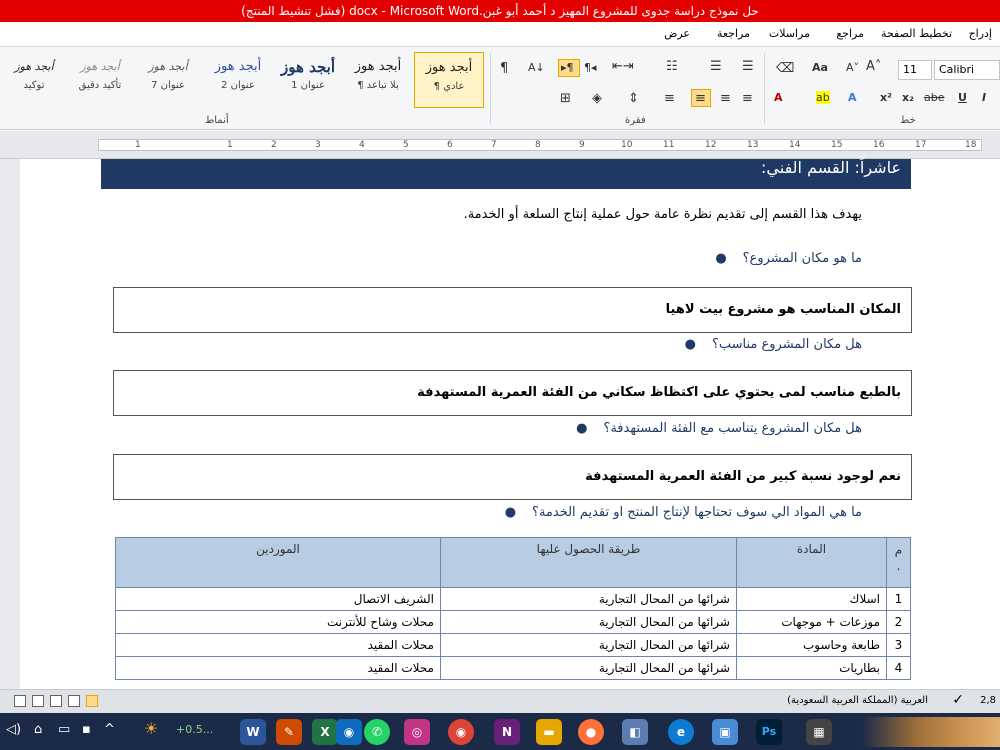 The height and width of the screenshot is (750, 1000). What do you see at coordinates (672, 66) in the screenshot?
I see `multilevel-list-icon: ☷` at bounding box center [672, 66].